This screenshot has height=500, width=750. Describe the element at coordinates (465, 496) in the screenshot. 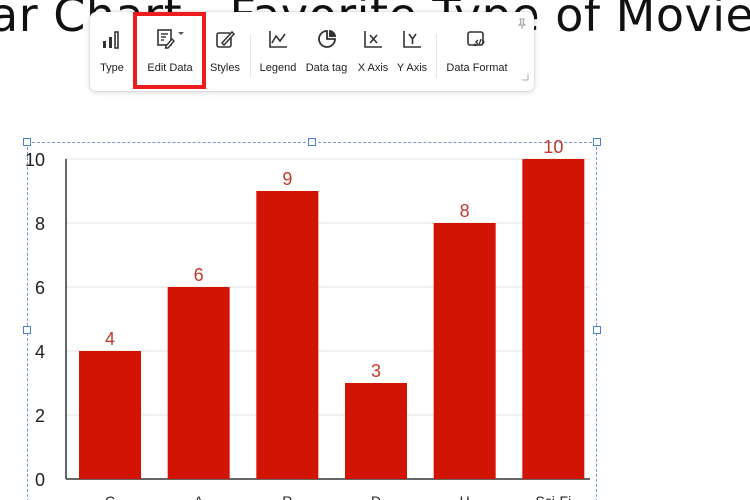

I see `x-category-label: H` at that location.